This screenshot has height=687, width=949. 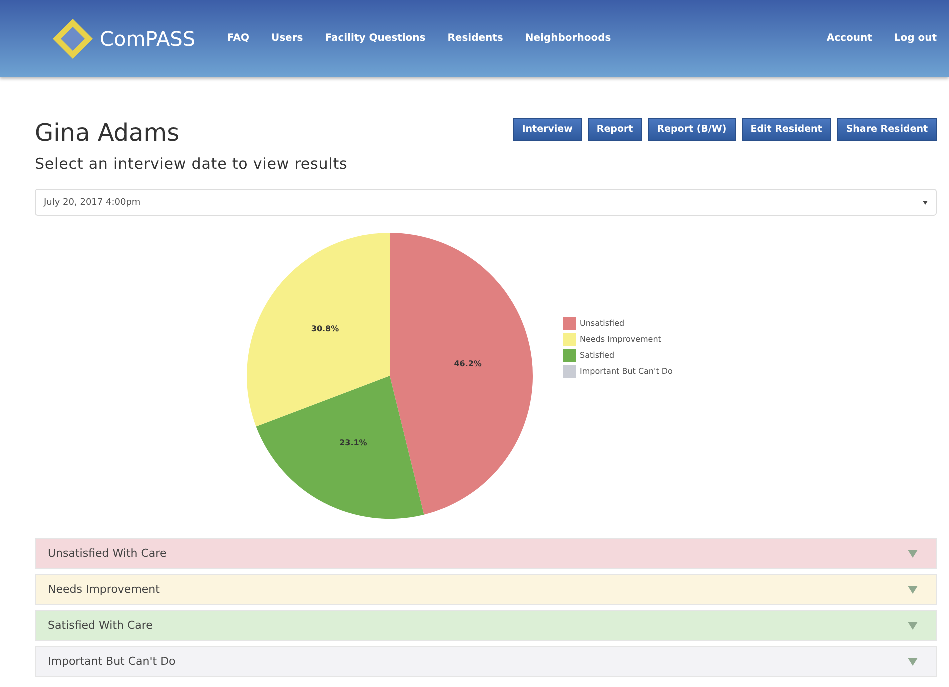 What do you see at coordinates (486, 589) in the screenshot?
I see `accordion-header: Needs Improvement` at bounding box center [486, 589].